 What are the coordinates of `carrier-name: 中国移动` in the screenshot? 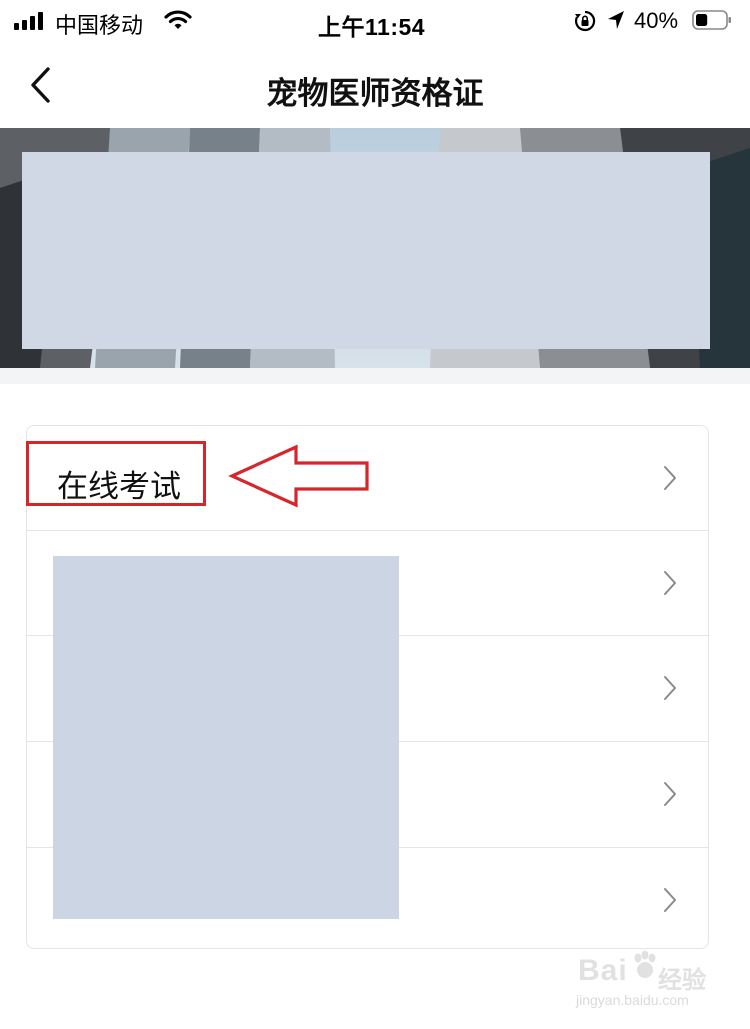 It's located at (99, 25).